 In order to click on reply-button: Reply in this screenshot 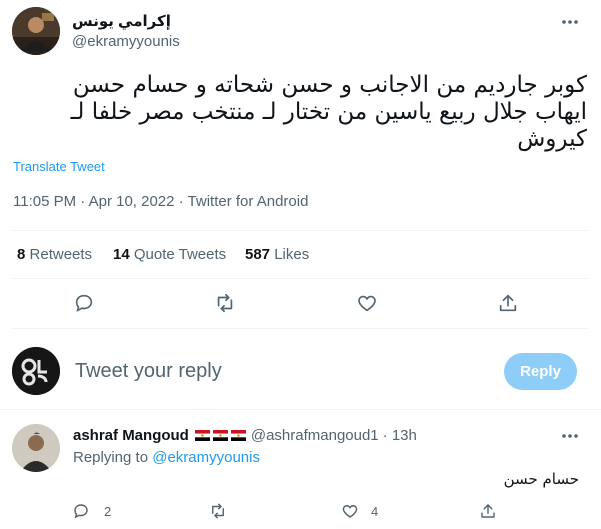, I will do `click(540, 371)`.